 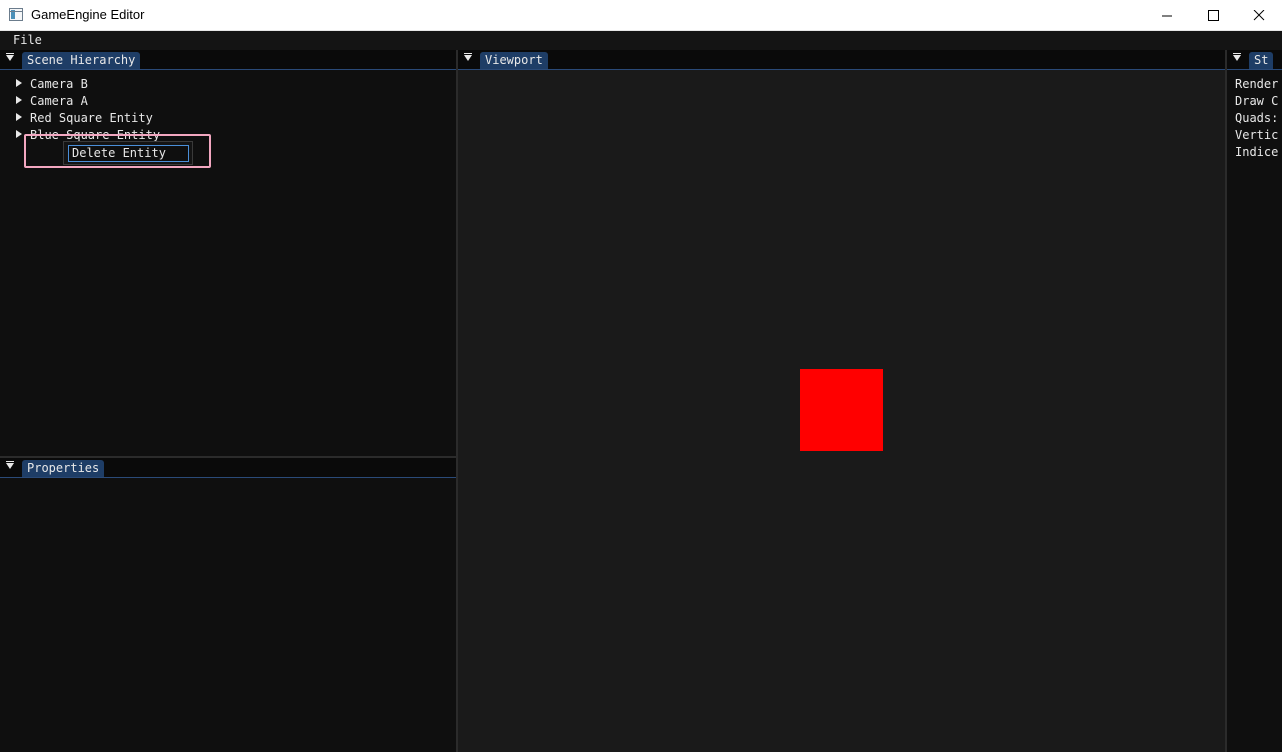 I want to click on tree-item-camera-a: Camera A, so click(x=52, y=101).